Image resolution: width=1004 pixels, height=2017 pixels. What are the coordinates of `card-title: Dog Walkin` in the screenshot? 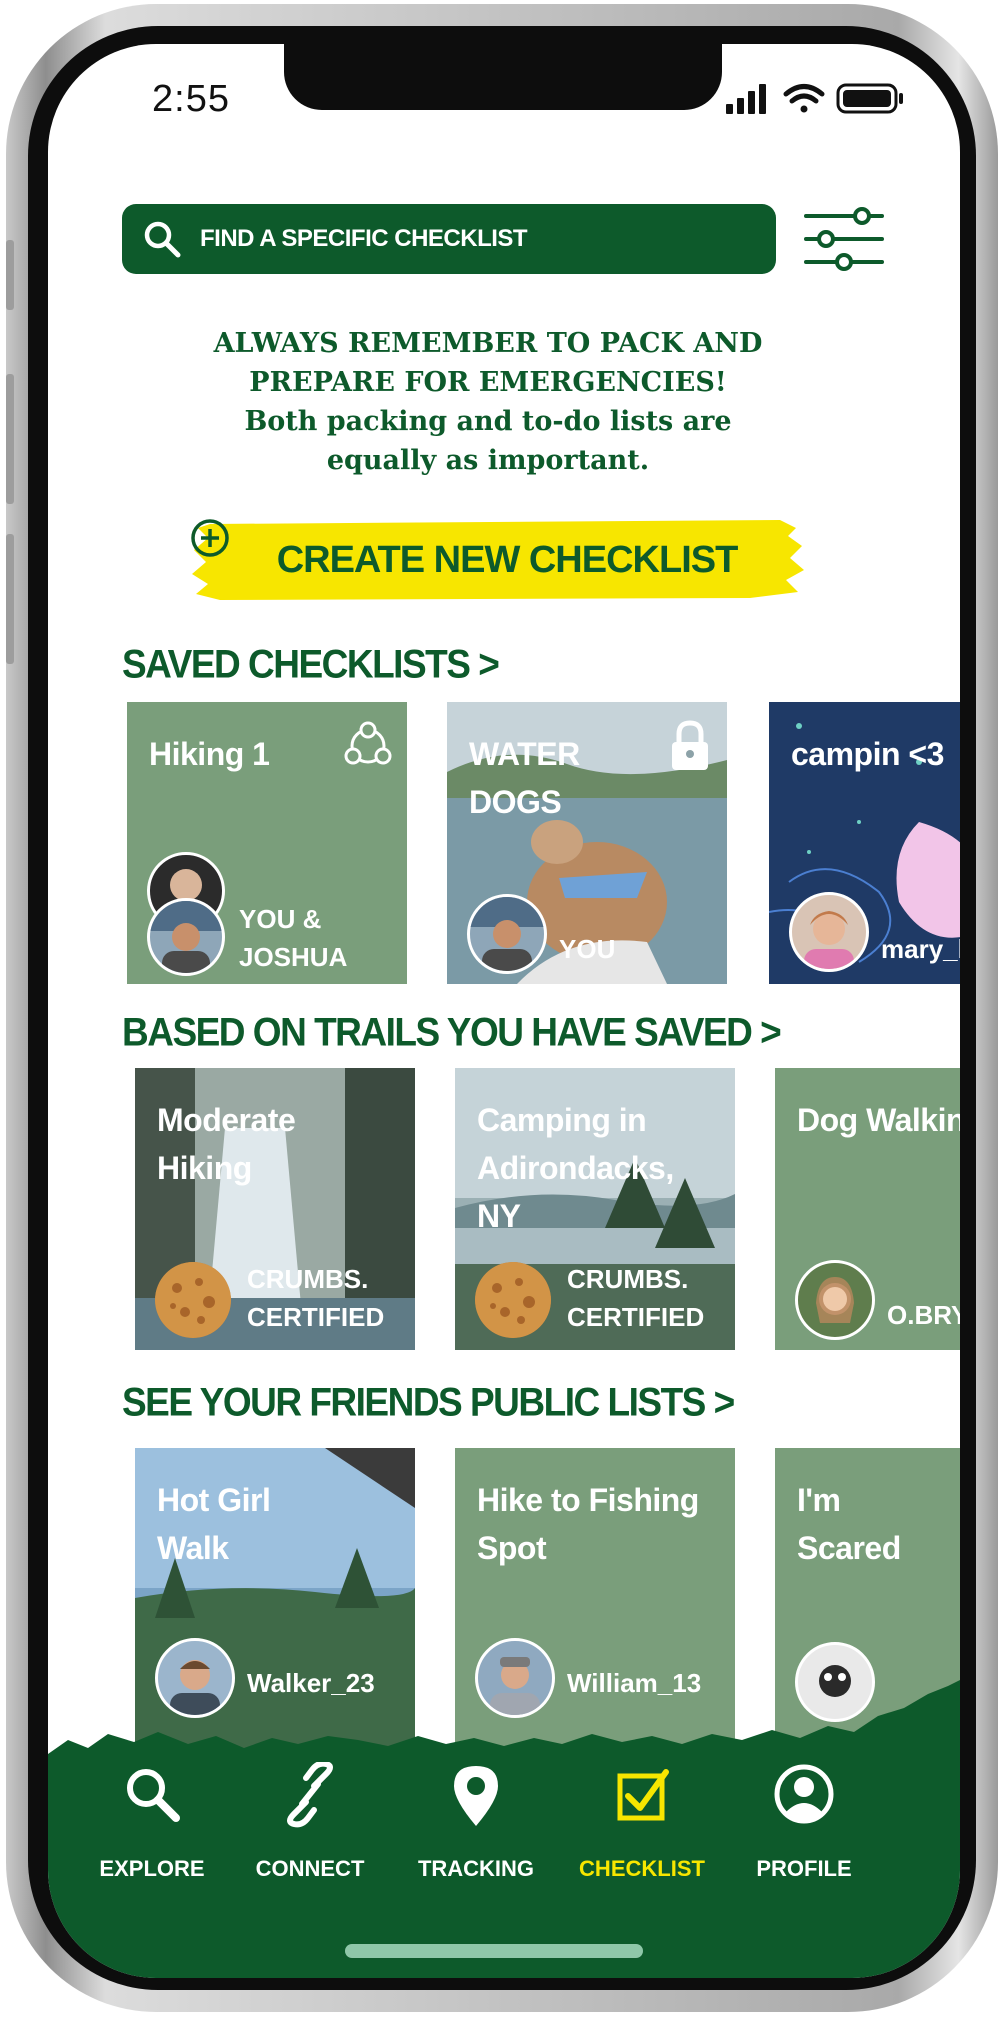 It's located at (878, 1120).